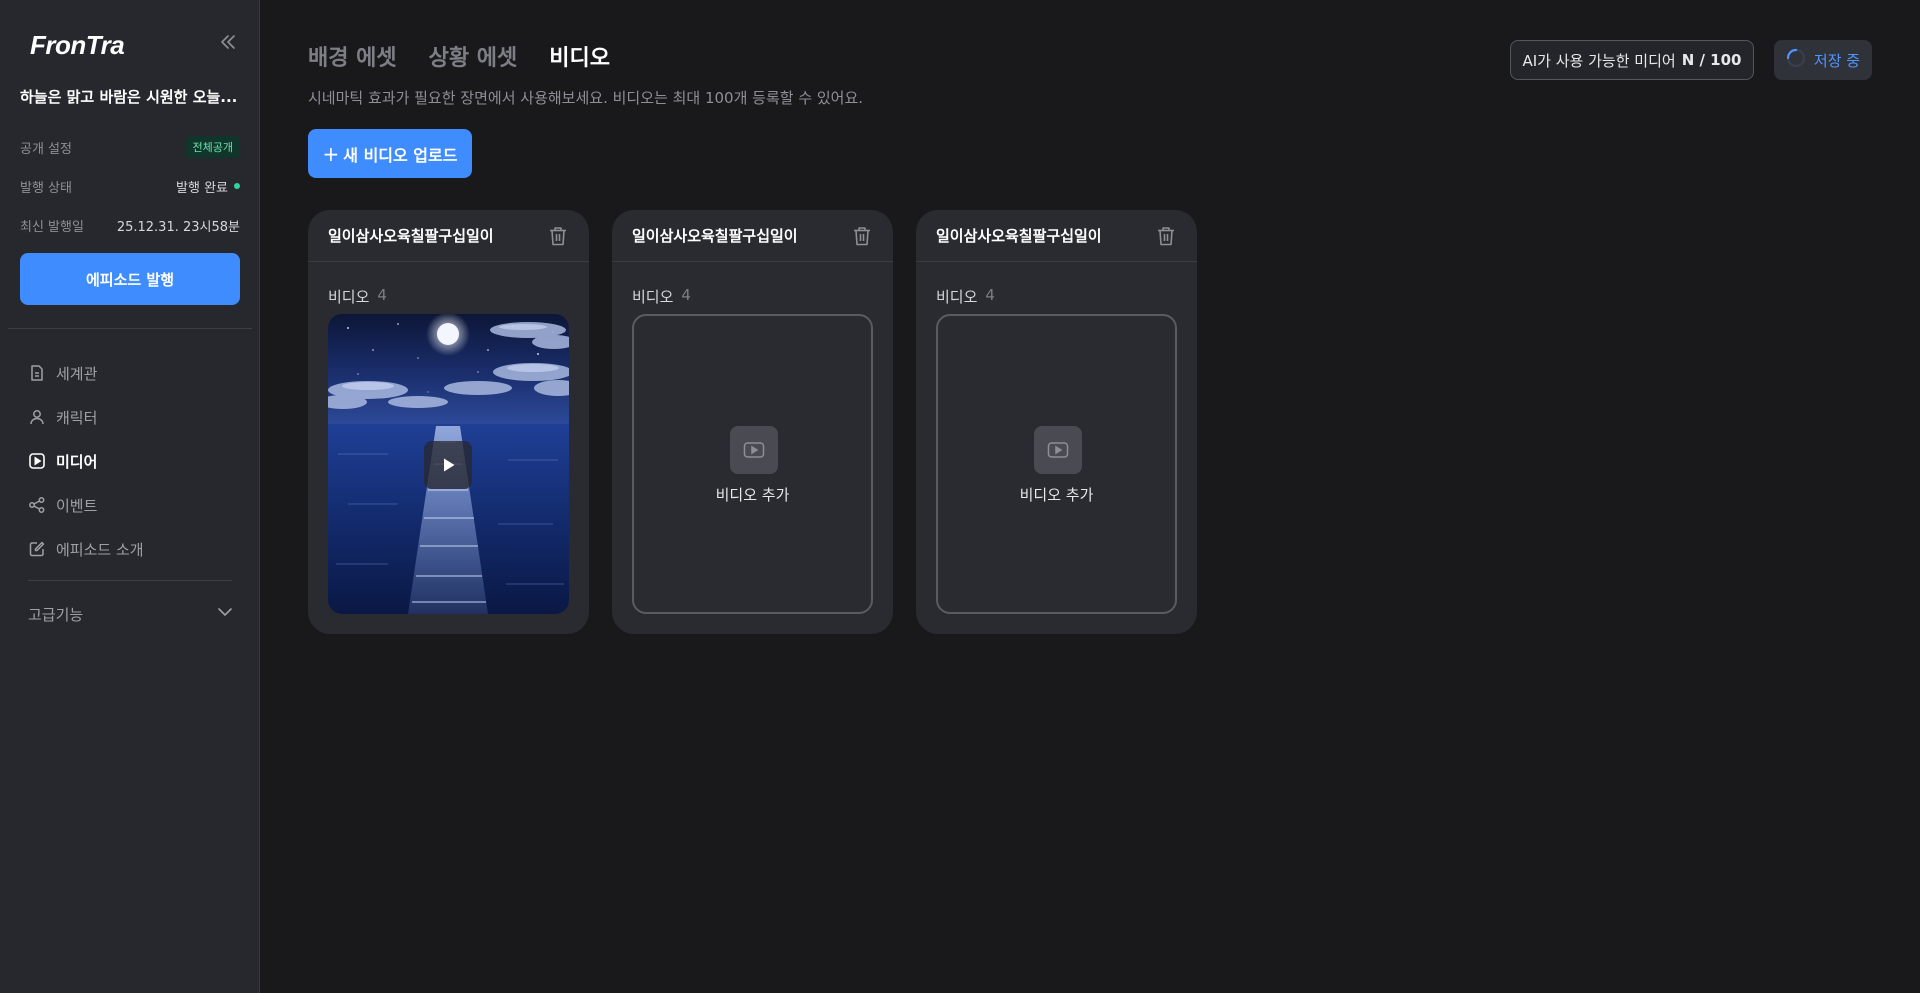 This screenshot has height=993, width=1920. What do you see at coordinates (128, 373) in the screenshot?
I see `sidebar-item-worldview: 세계관` at bounding box center [128, 373].